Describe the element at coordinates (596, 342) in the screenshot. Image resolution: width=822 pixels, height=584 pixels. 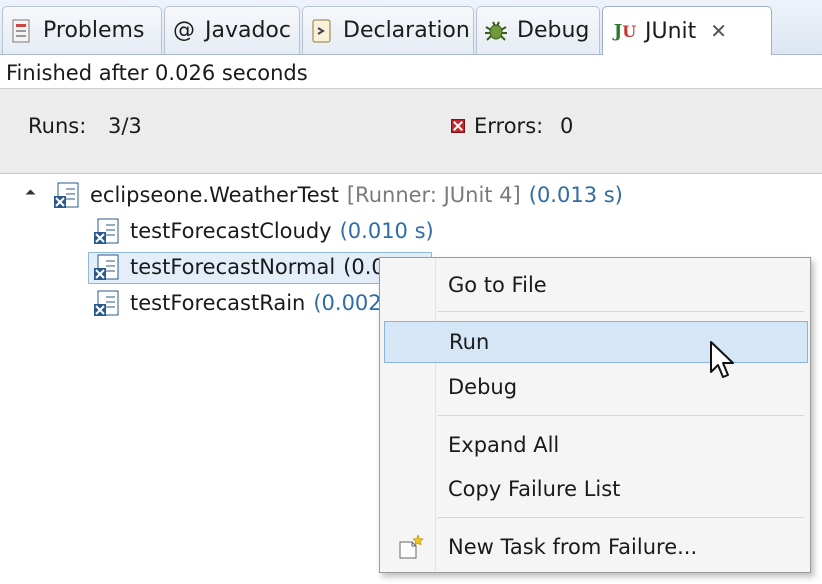
I see `menu-item-run: Run` at that location.